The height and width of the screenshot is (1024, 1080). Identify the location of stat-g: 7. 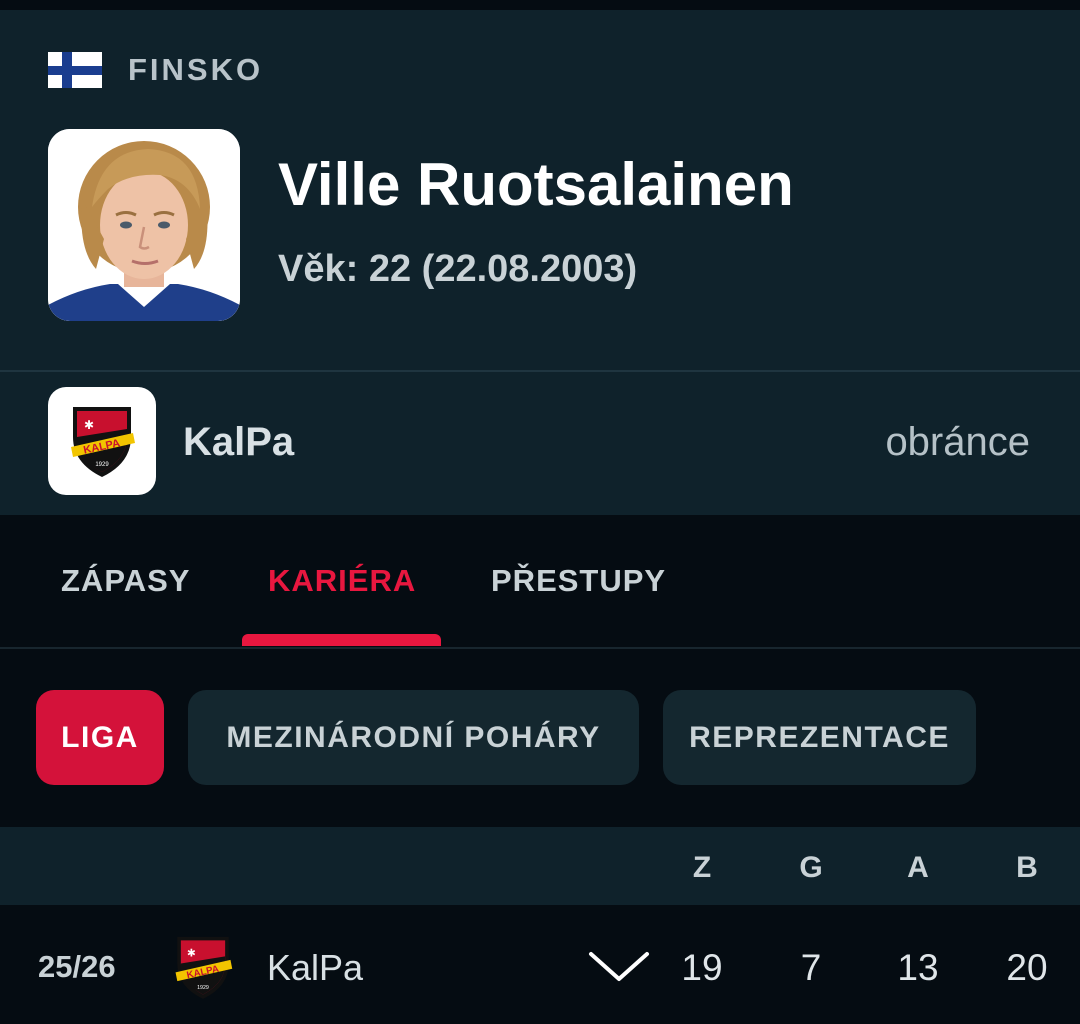
(811, 967).